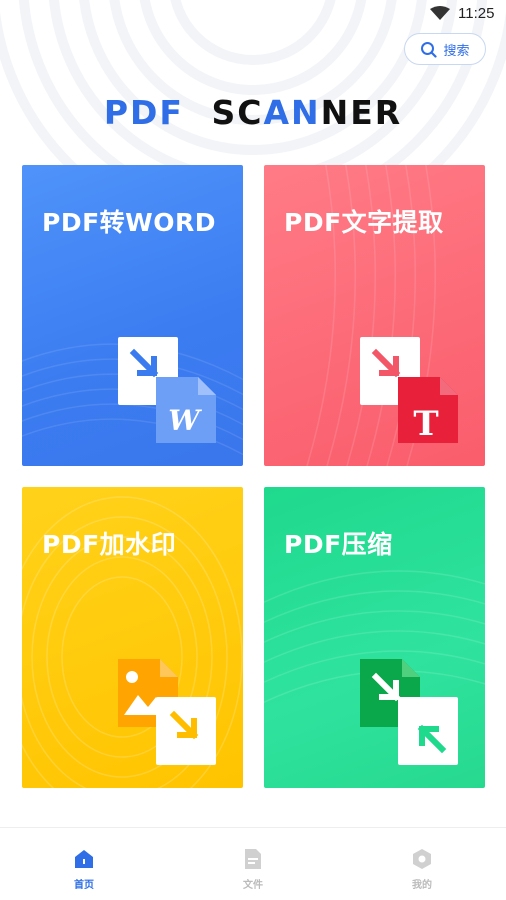  Describe the element at coordinates (109, 544) in the screenshot. I see `card-title: PDF加水印` at that location.